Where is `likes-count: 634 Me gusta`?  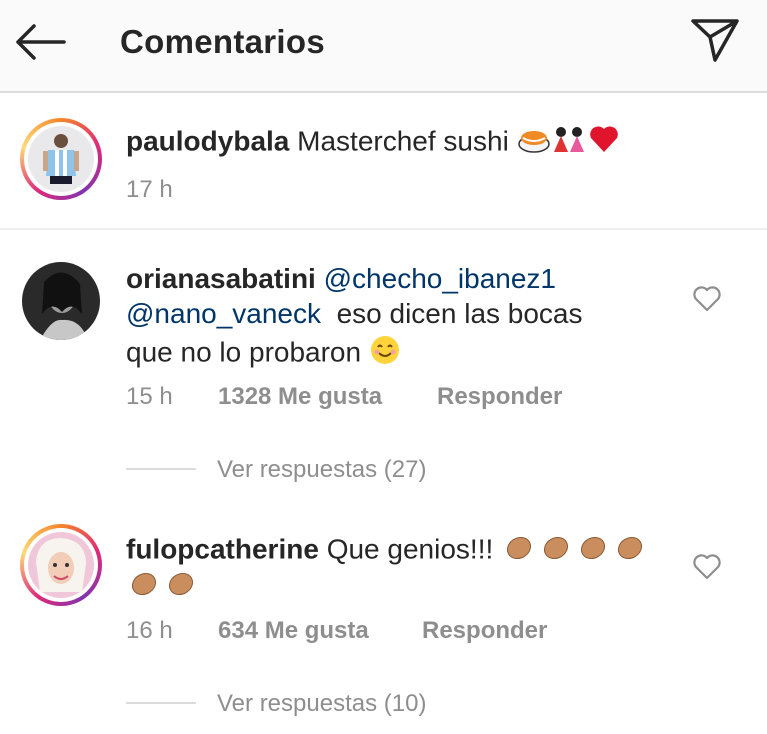 likes-count: 634 Me gusta is located at coordinates (293, 631).